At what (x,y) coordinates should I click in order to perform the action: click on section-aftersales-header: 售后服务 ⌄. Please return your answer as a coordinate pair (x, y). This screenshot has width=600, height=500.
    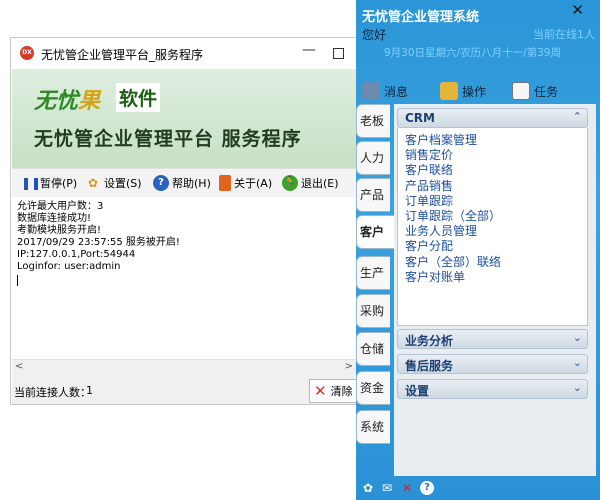
    Looking at the image, I should click on (492, 364).